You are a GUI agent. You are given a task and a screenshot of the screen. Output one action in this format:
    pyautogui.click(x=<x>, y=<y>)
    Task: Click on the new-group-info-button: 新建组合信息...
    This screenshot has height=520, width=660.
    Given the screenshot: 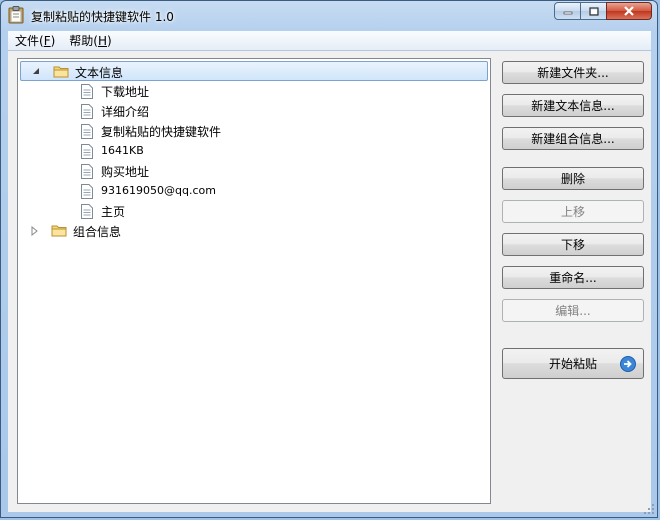 What is the action you would take?
    pyautogui.click(x=573, y=138)
    